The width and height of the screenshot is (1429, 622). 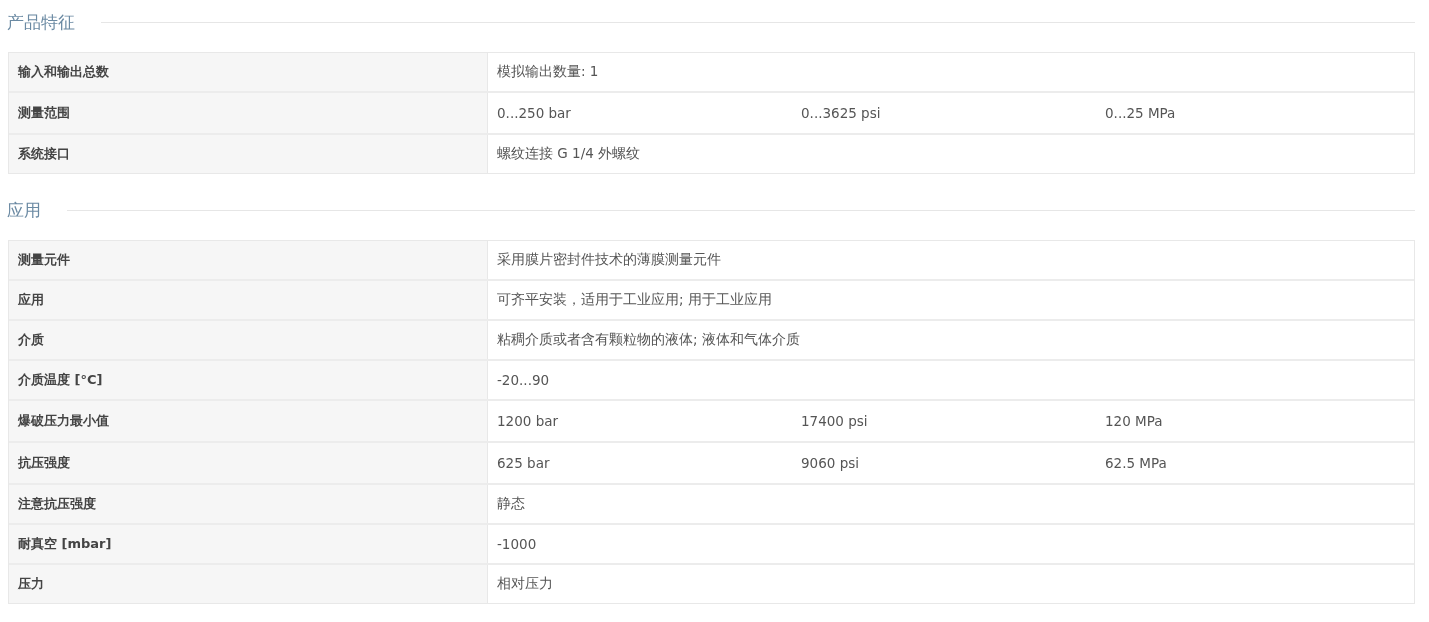 I want to click on table-cell: 介质温度 [°C], so click(x=248, y=380).